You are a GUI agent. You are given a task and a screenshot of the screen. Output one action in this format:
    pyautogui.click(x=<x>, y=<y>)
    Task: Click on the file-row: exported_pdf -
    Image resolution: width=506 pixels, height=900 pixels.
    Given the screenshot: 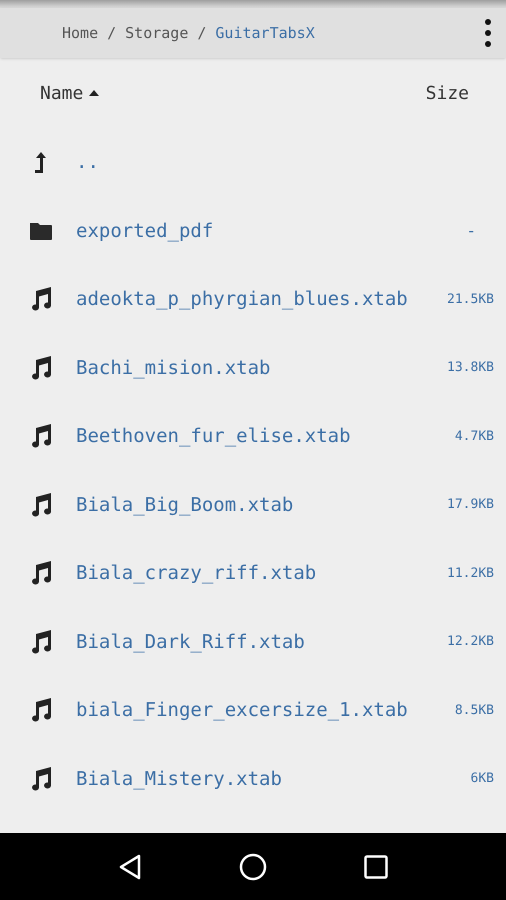 What is the action you would take?
    pyautogui.click(x=253, y=230)
    